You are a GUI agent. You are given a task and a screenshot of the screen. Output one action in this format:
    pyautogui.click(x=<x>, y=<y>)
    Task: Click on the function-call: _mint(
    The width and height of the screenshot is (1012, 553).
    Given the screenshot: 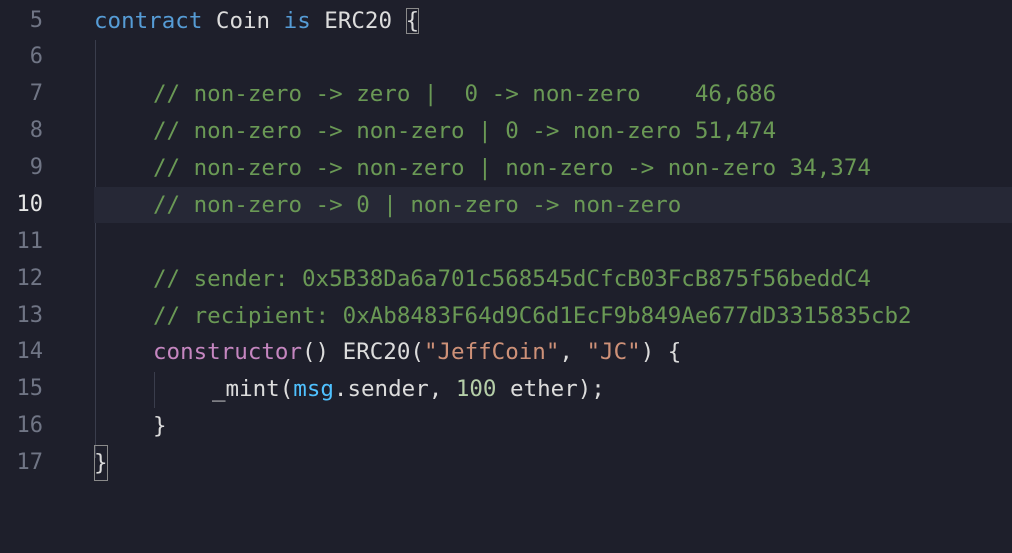 What is the action you would take?
    pyautogui.click(x=253, y=389)
    